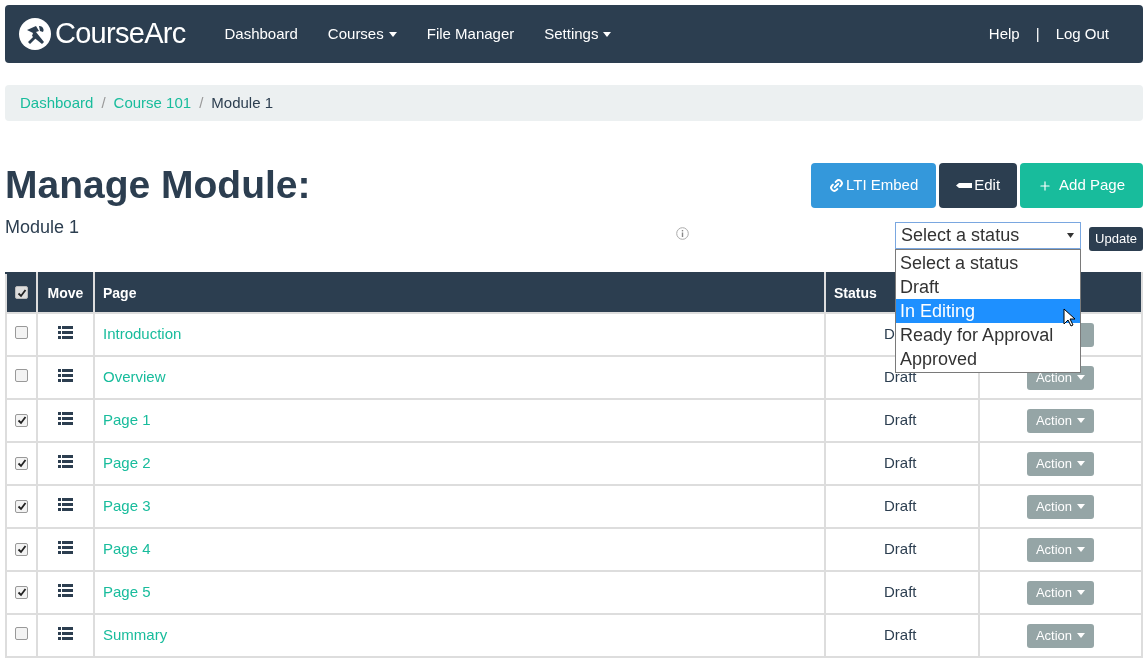  What do you see at coordinates (874, 185) in the screenshot?
I see `toolbar-button: LTI Embed` at bounding box center [874, 185].